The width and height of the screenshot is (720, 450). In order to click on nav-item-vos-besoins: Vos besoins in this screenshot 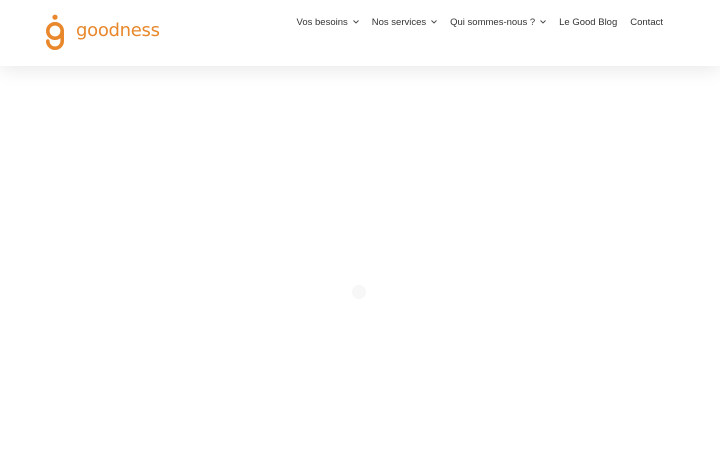, I will do `click(328, 22)`.